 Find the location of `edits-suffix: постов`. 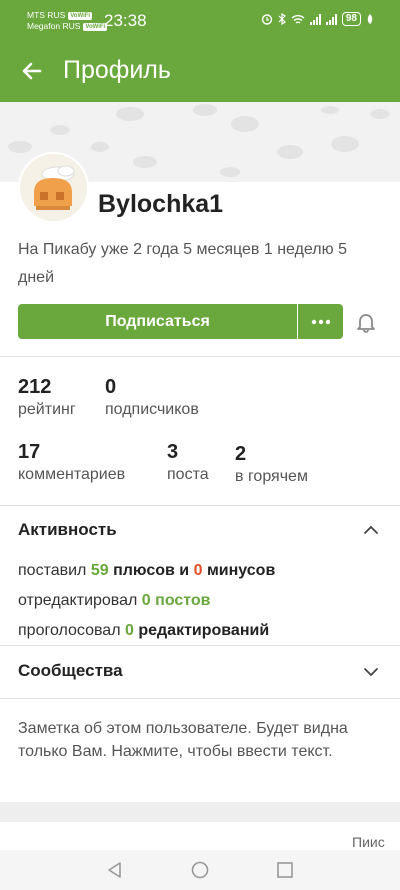

edits-suffix: постов is located at coordinates (180, 600).